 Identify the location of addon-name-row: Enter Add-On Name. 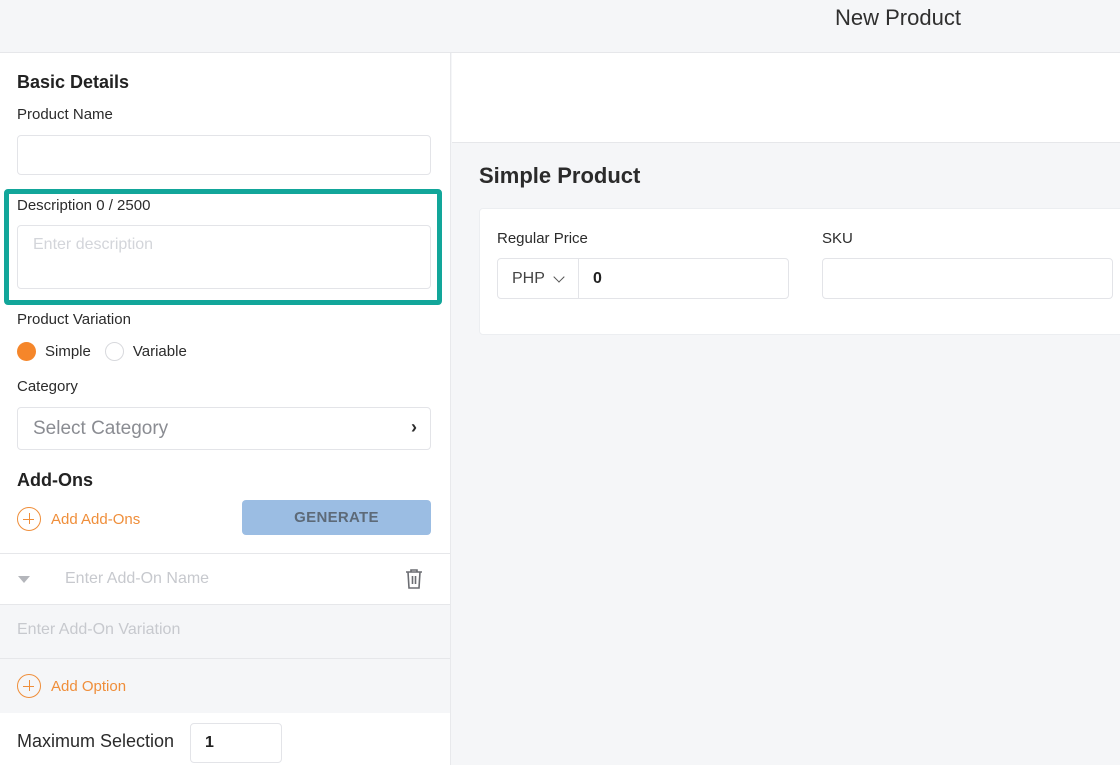
(225, 579).